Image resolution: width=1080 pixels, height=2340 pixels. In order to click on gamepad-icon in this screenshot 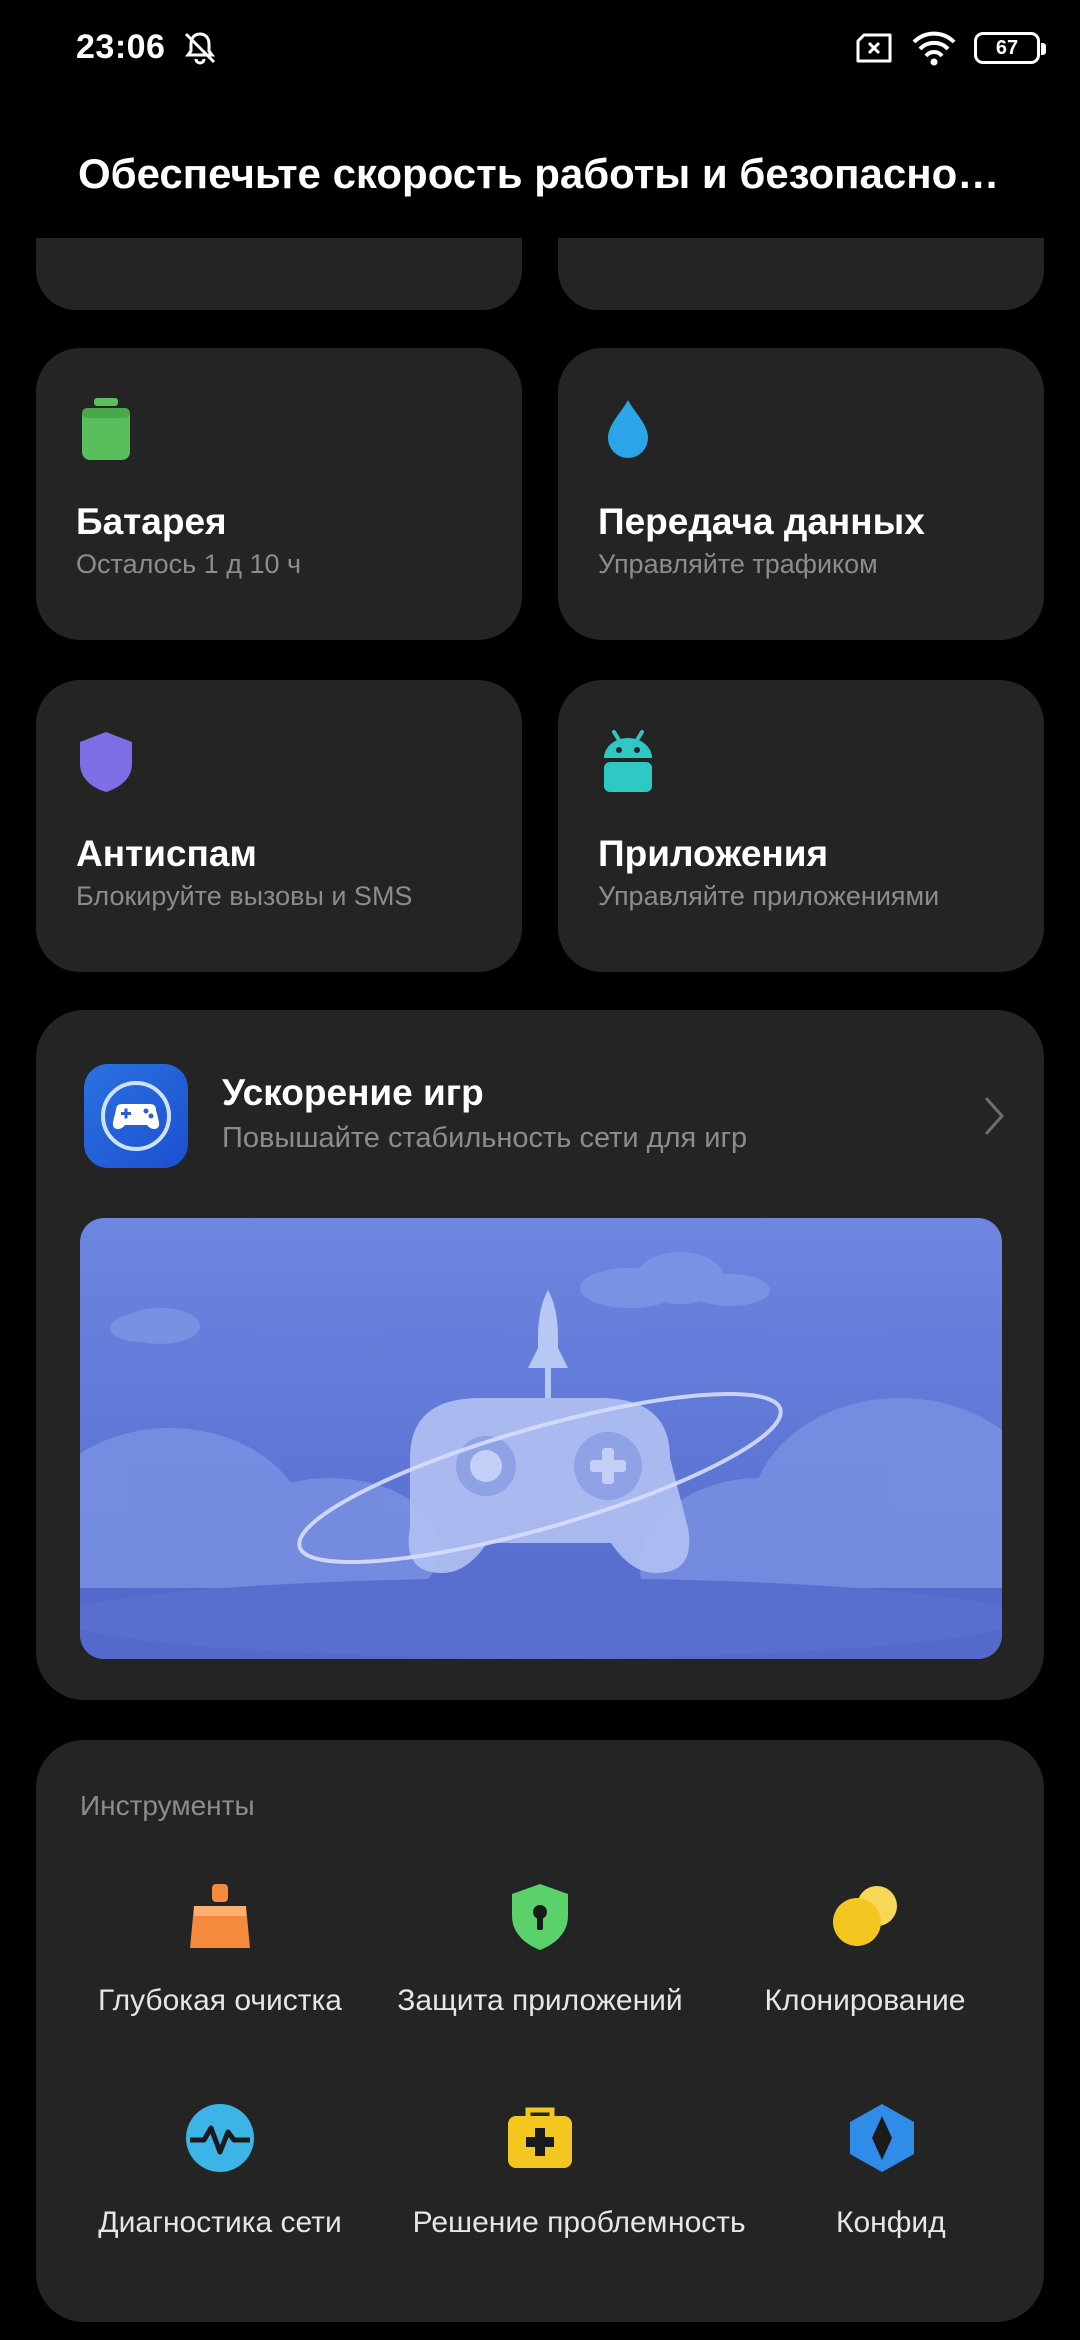, I will do `click(136, 1116)`.